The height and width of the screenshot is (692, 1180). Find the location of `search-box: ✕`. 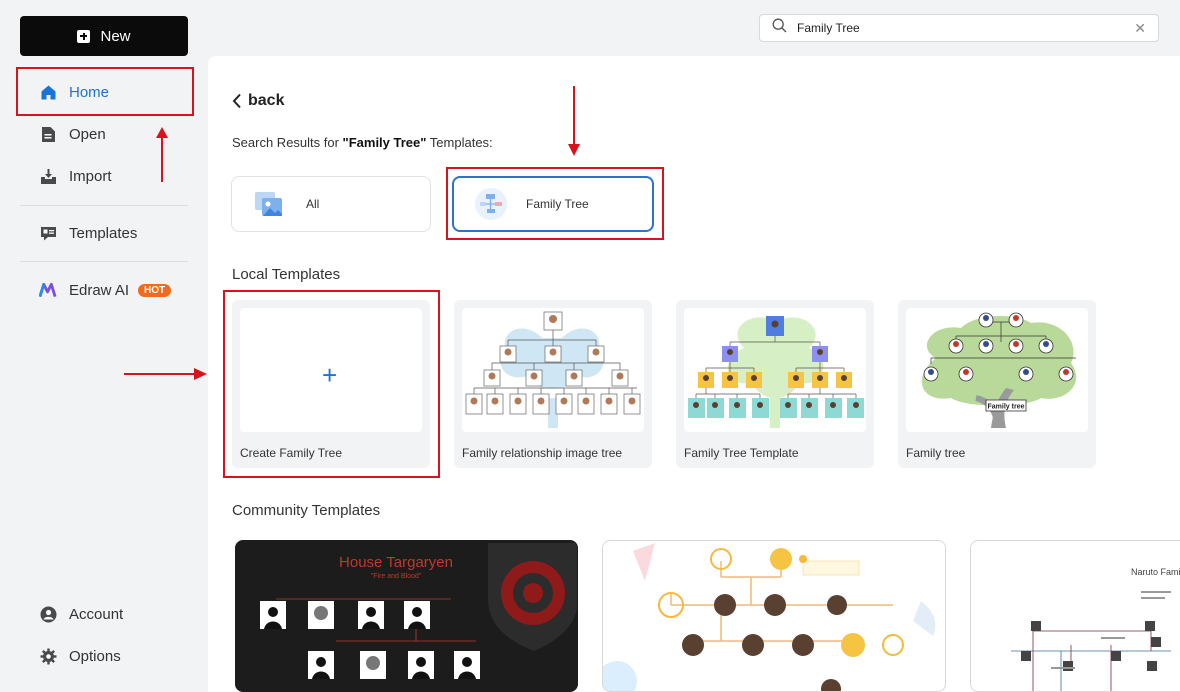

search-box: ✕ is located at coordinates (959, 28).